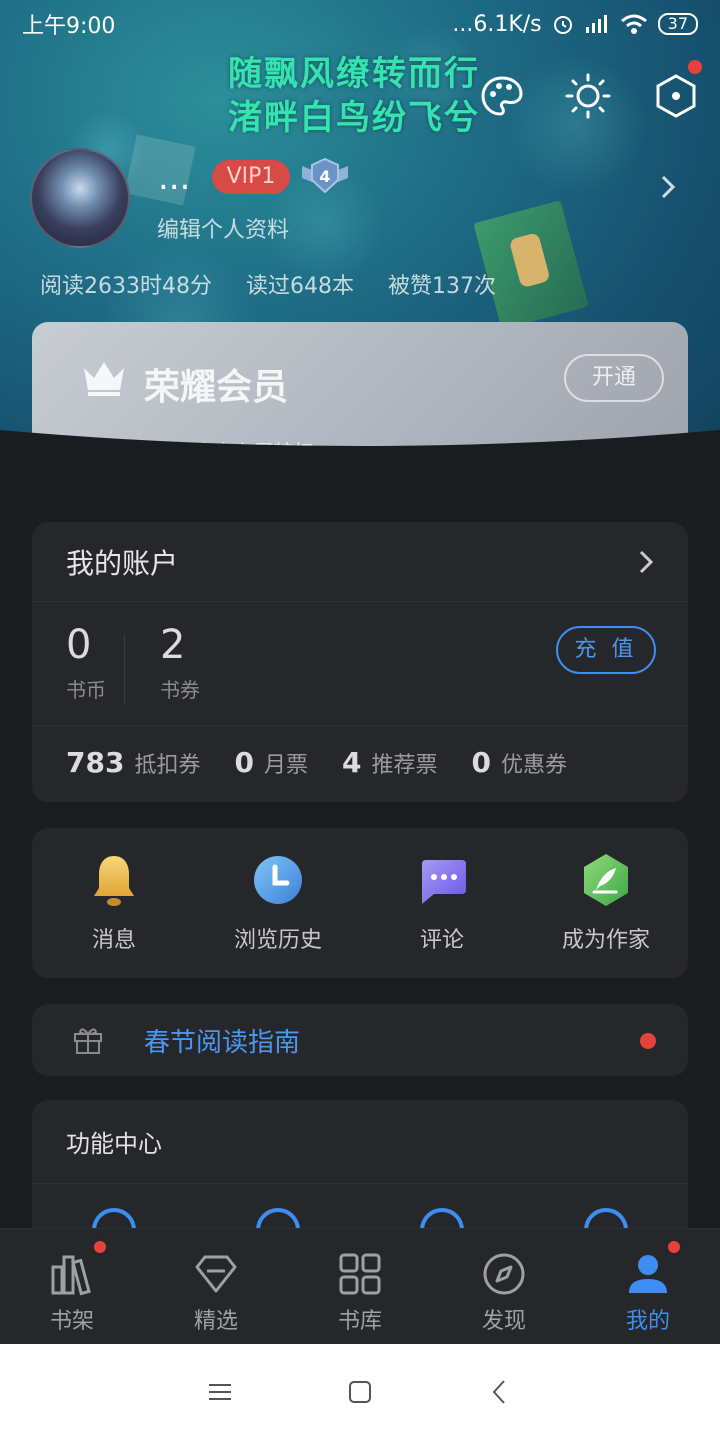 This screenshot has height=1440, width=720. I want to click on account-title: 我的账户, so click(122, 563).